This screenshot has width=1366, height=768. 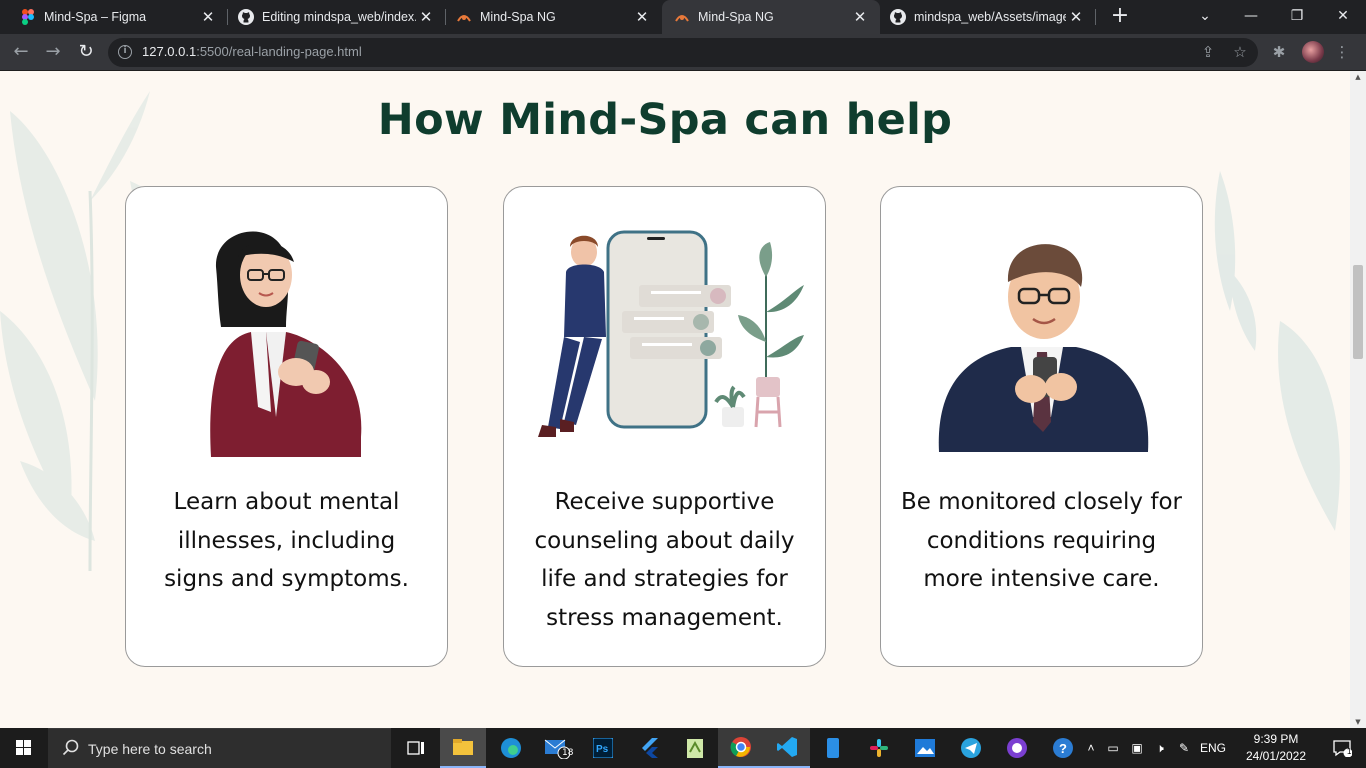 I want to click on profile-avatar, so click(x=1313, y=52).